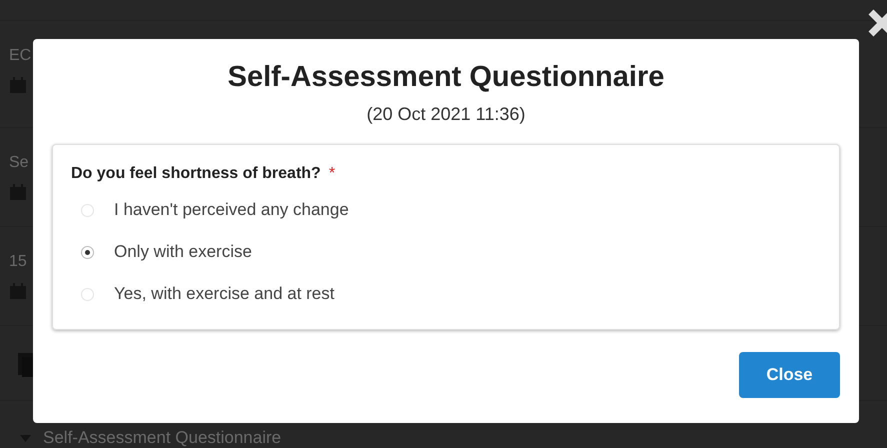 The image size is (887, 448). I want to click on section-title: Self-Assessment Questionnaire, so click(162, 438).